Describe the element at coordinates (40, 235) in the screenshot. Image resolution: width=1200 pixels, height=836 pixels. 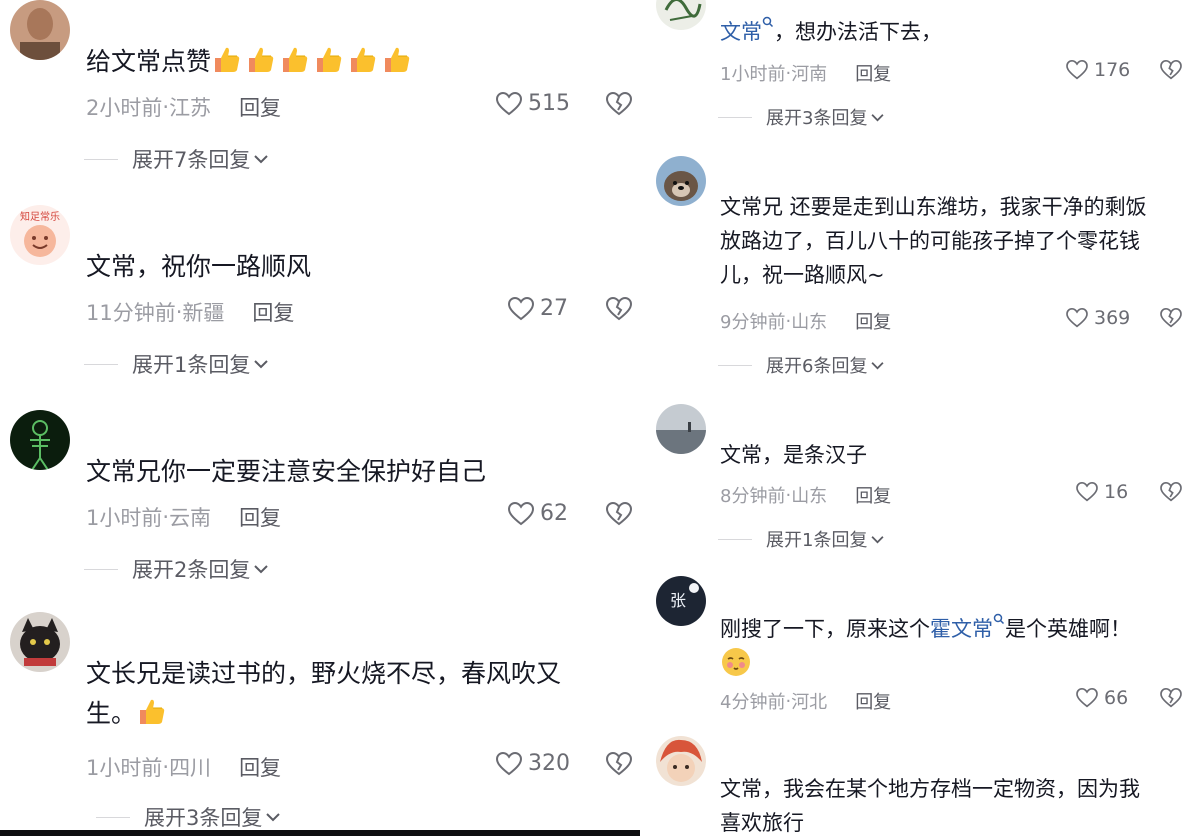
I see `user-avatar: 知足常乐` at that location.